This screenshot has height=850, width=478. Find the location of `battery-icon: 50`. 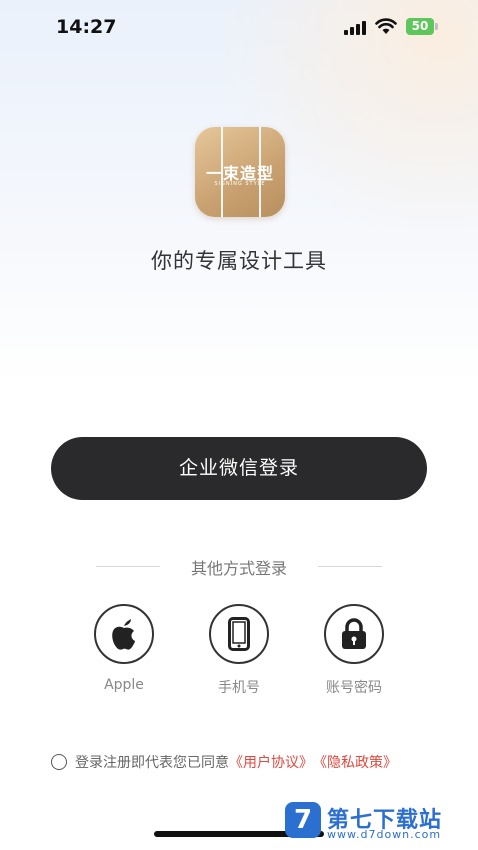

battery-icon: 50 is located at coordinates (423, 26).